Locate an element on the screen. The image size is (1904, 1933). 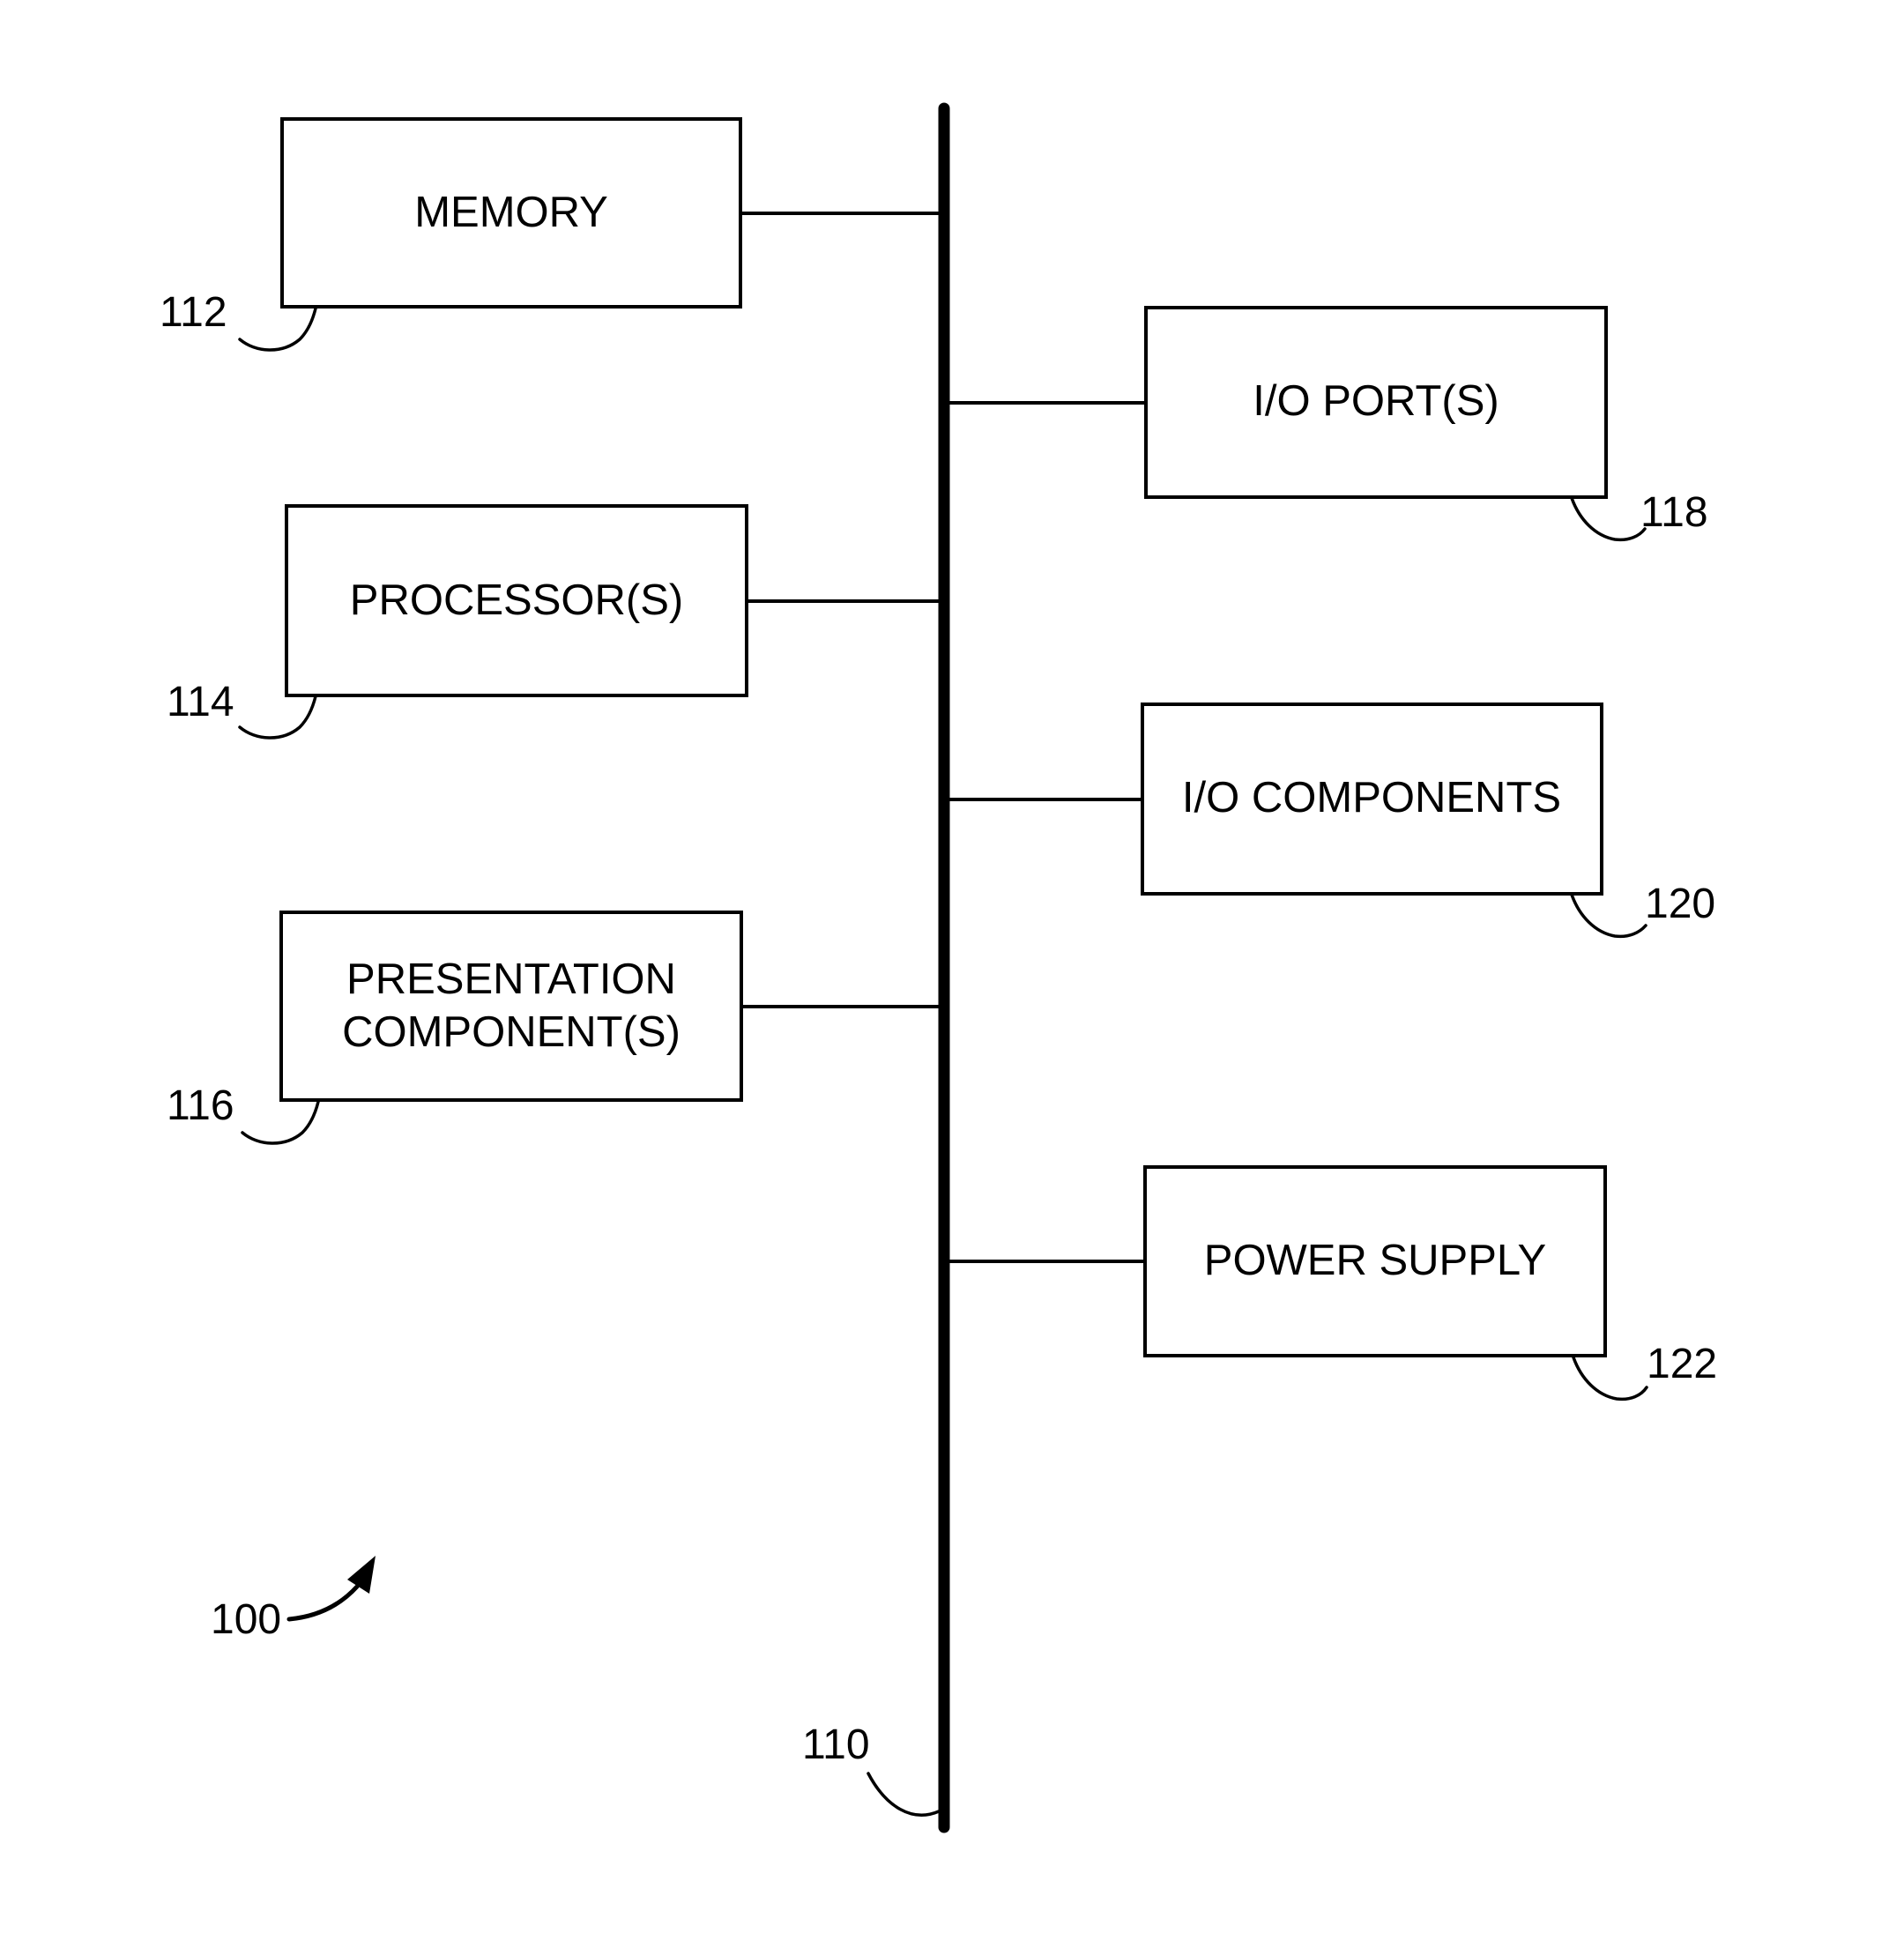
bus-reference-numeral: 110 is located at coordinates (836, 1744).